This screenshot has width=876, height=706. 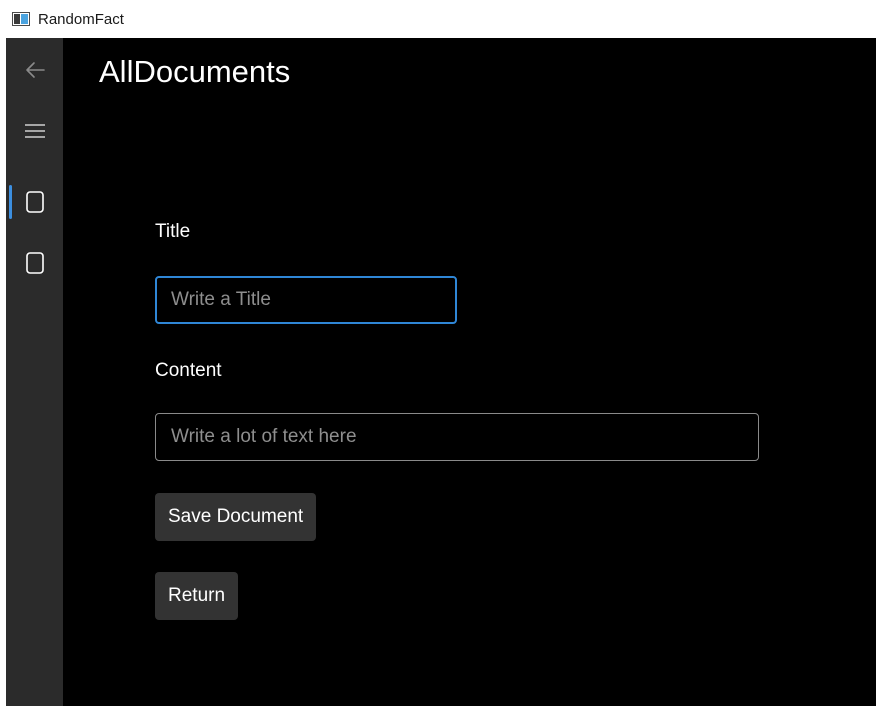 I want to click on hamburger-menu-button, so click(x=34, y=131).